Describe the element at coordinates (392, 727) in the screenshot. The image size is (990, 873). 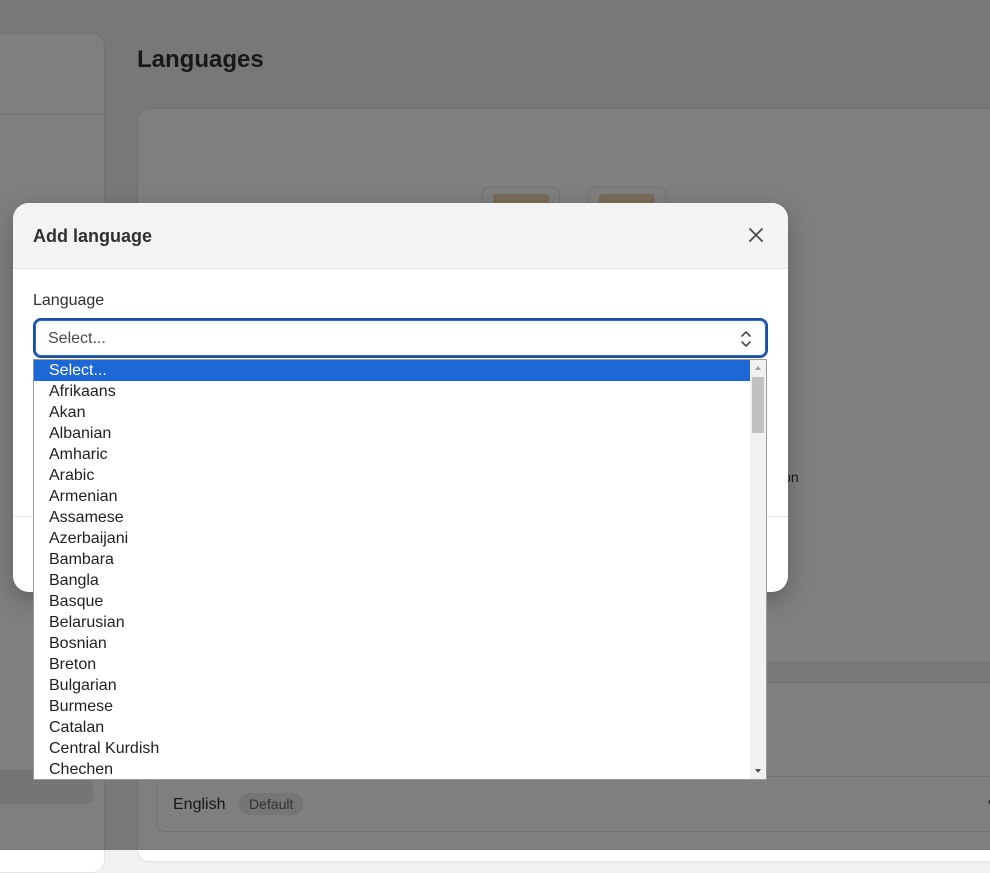
I see `language-option: Catalan` at that location.